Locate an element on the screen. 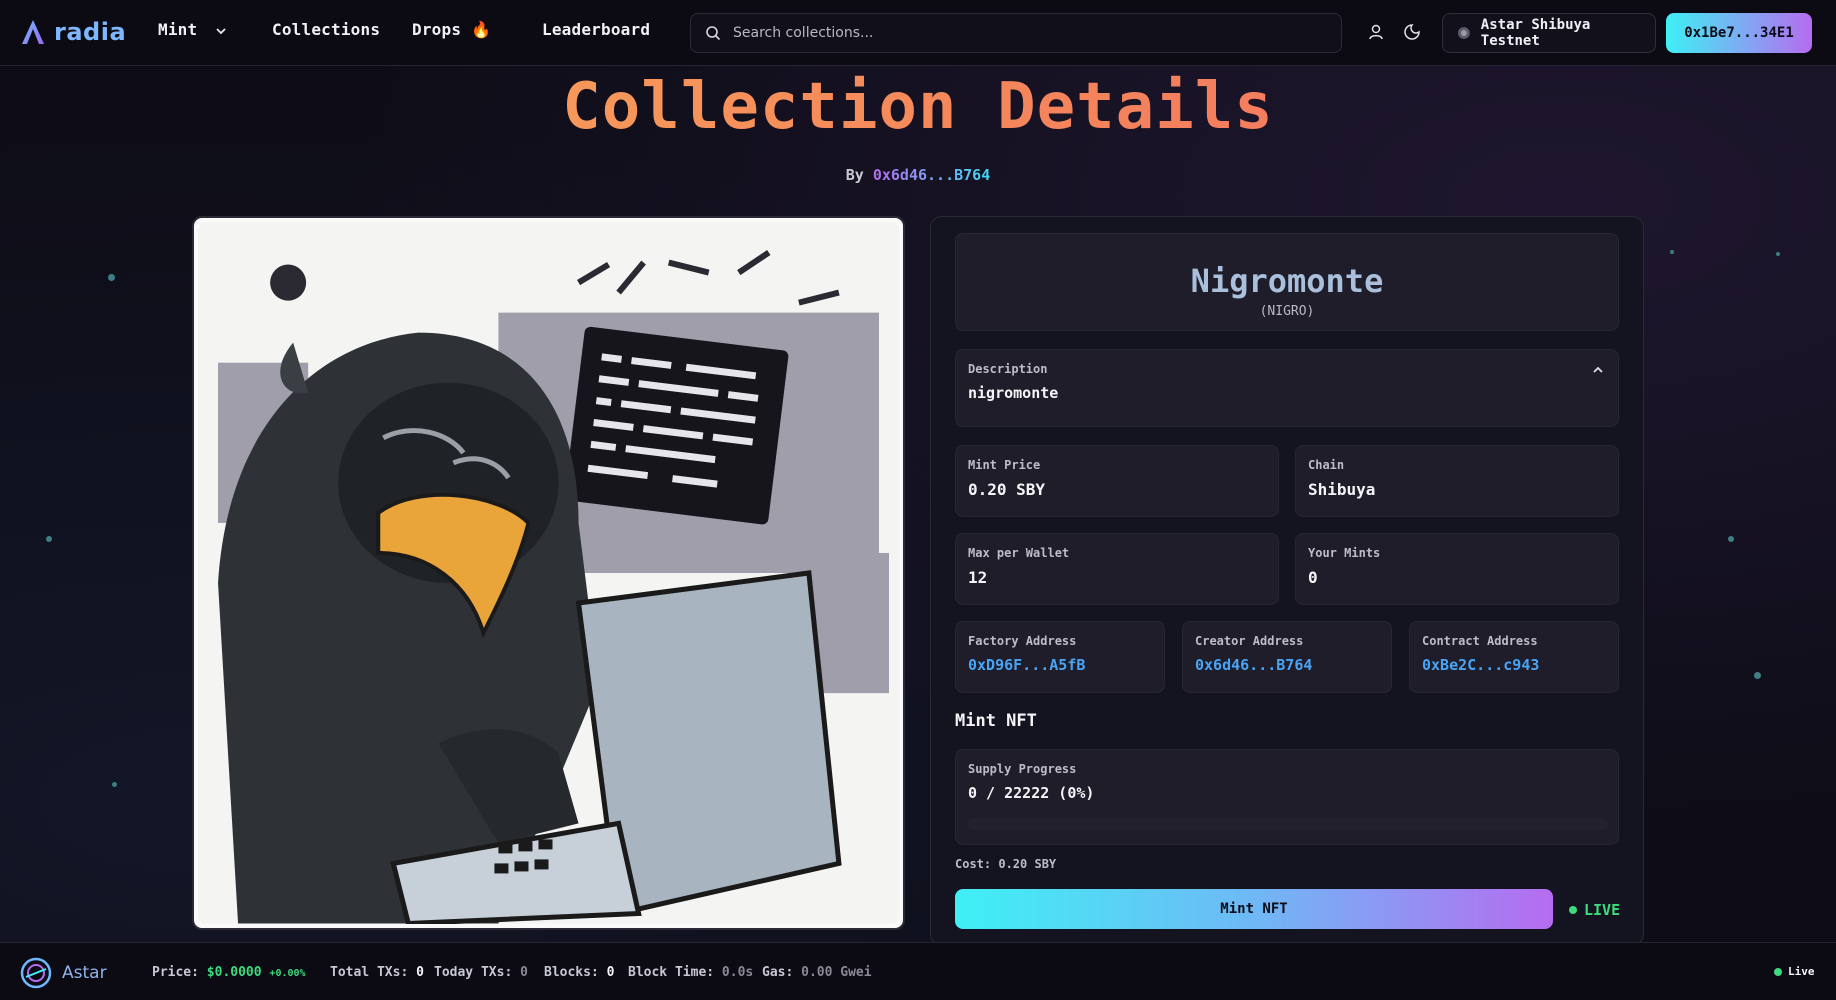 This screenshot has width=1836, height=1000. radia-logo-icon is located at coordinates (33, 32).